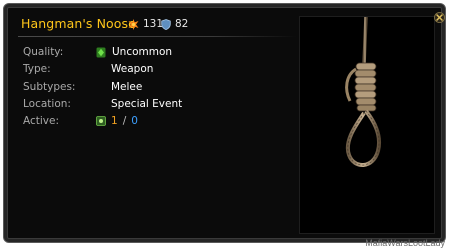  I want to click on quality-value-group: Uncommon, so click(134, 52).